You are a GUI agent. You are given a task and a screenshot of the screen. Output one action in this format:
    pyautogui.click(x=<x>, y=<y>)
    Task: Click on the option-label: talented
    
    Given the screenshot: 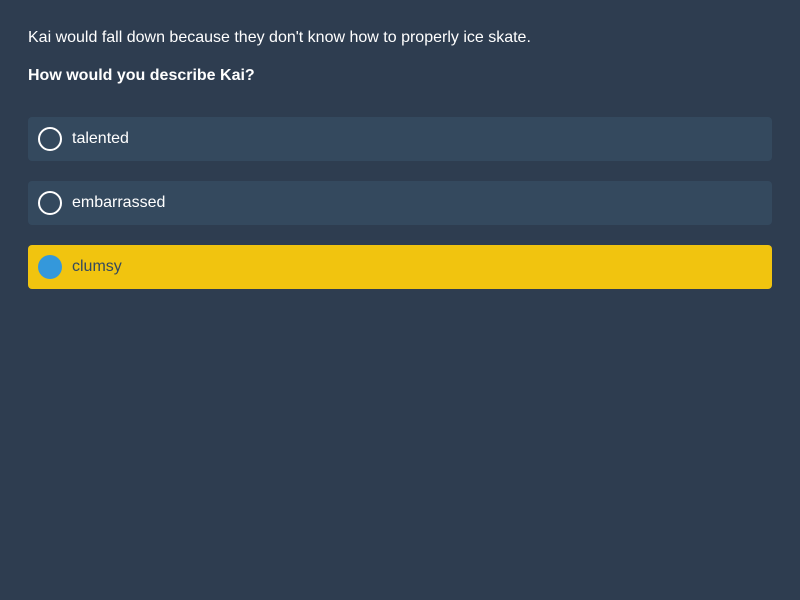 What is the action you would take?
    pyautogui.click(x=100, y=138)
    